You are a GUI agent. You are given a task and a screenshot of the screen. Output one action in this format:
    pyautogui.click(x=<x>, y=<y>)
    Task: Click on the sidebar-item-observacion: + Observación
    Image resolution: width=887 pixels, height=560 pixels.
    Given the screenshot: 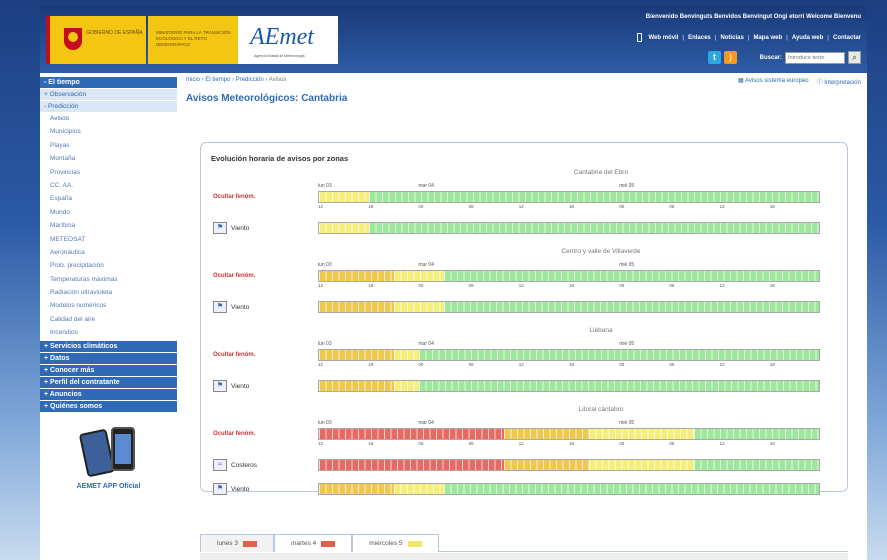 What is the action you would take?
    pyautogui.click(x=108, y=95)
    